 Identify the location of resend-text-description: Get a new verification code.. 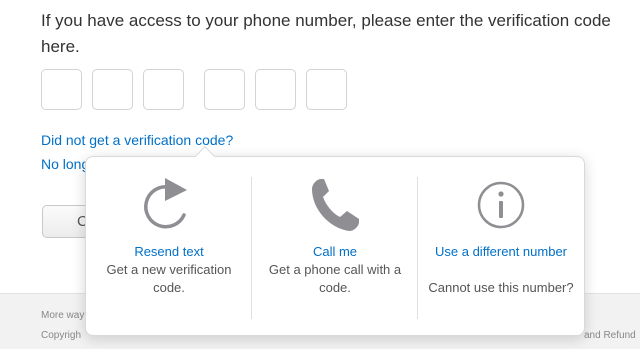
(169, 278).